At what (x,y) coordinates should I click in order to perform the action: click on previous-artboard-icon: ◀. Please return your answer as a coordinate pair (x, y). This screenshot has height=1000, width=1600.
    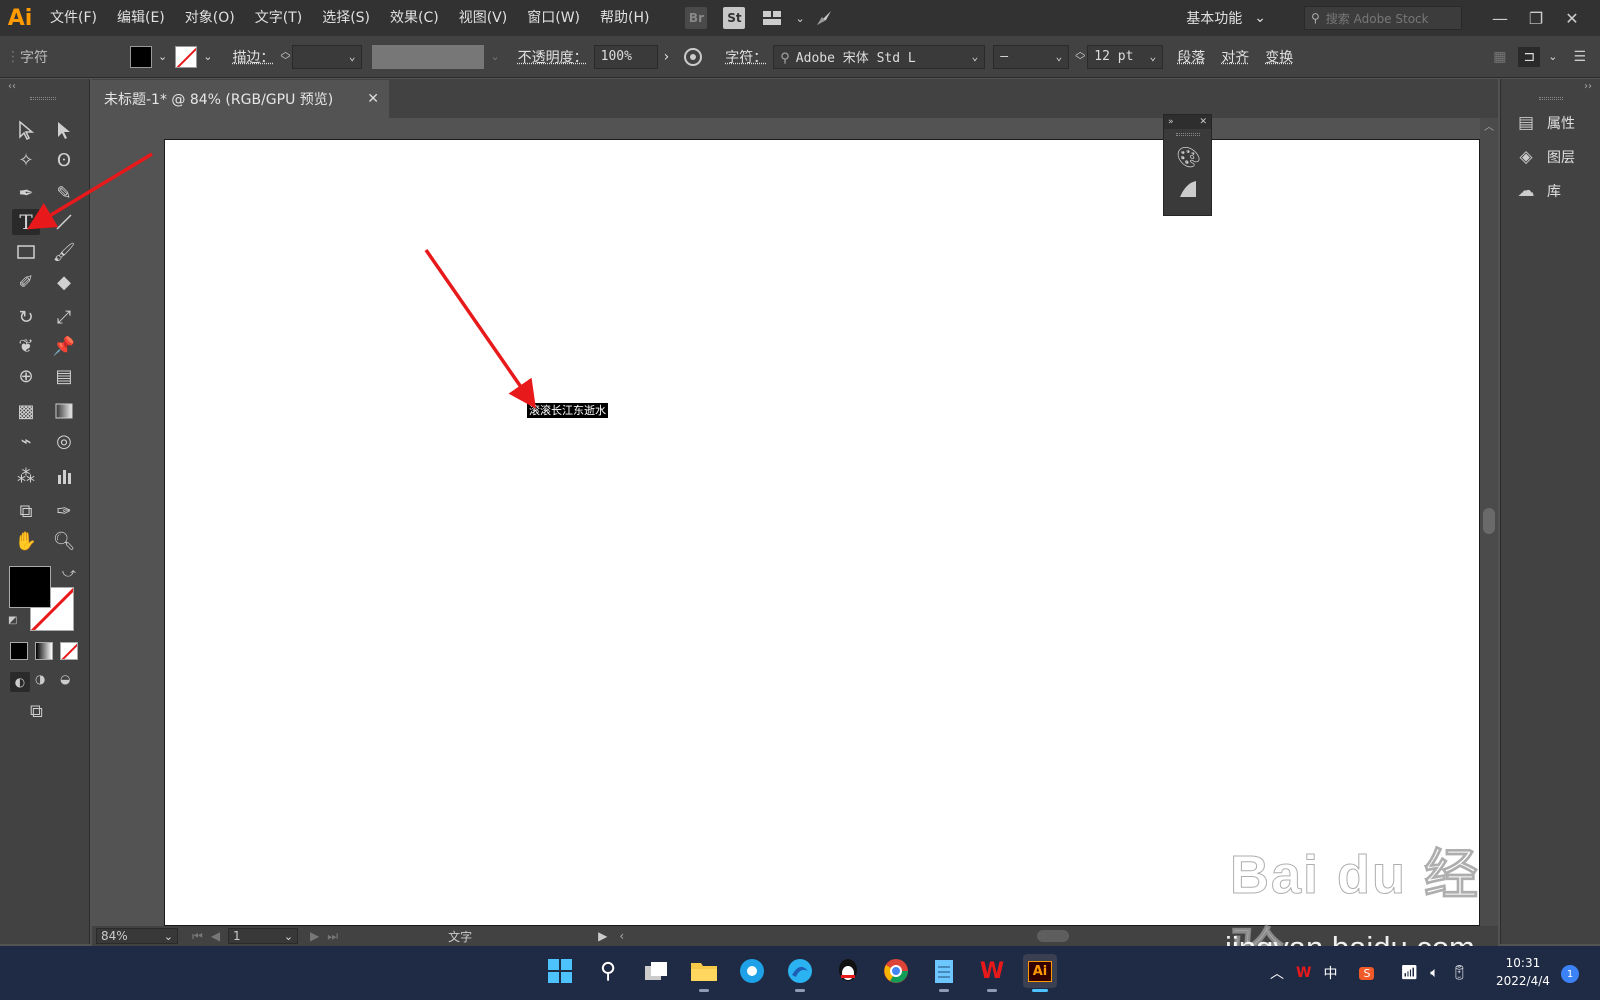
    Looking at the image, I should click on (215, 936).